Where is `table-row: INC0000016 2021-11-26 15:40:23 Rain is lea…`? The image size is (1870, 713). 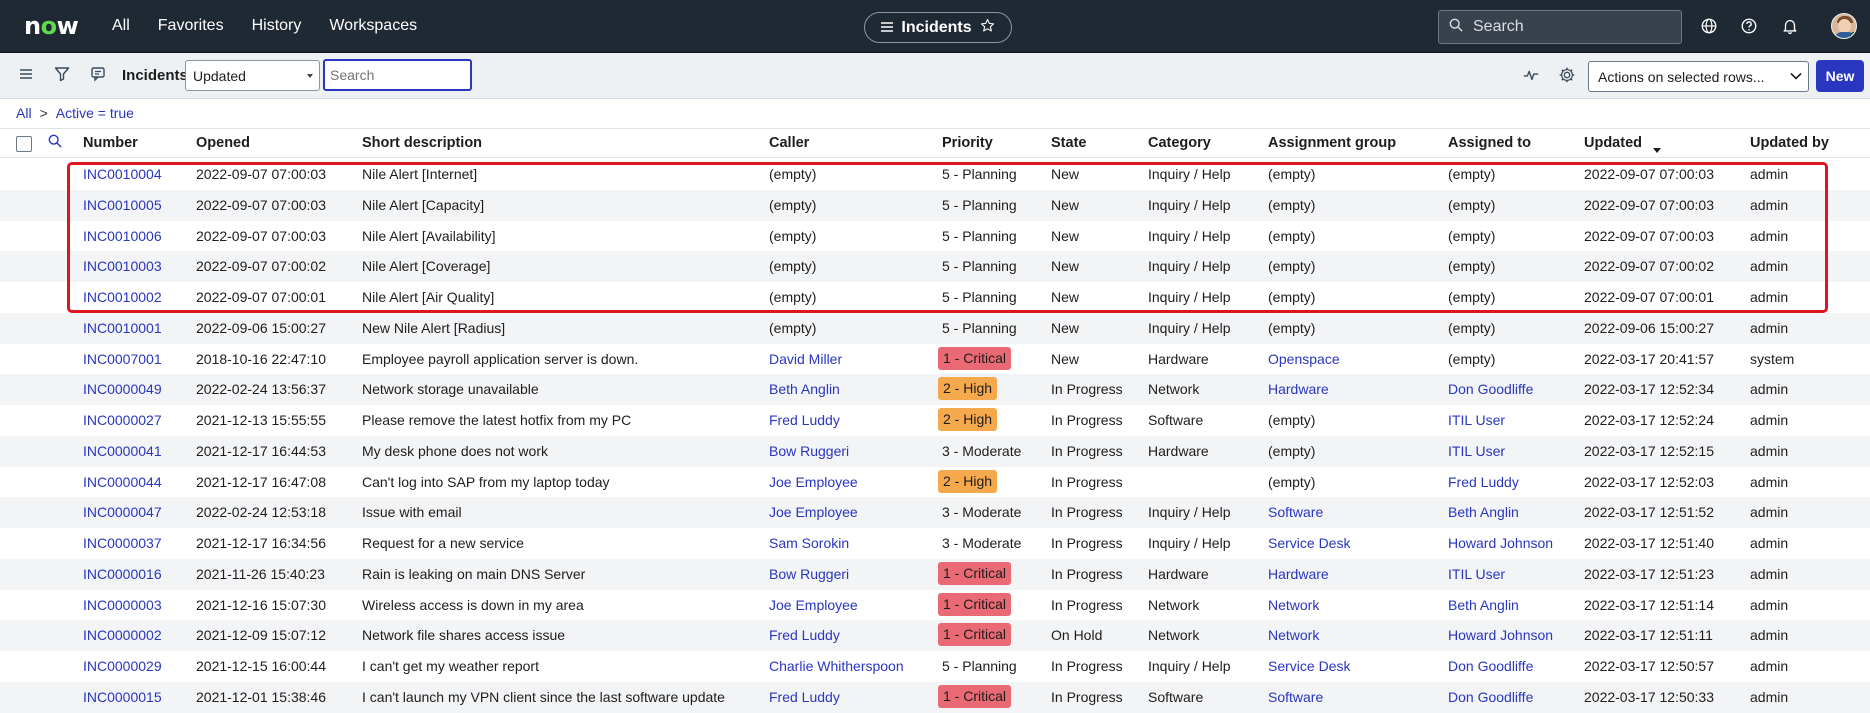
table-row: INC0000016 2021-11-26 15:40:23 Rain is lea… is located at coordinates (935, 574).